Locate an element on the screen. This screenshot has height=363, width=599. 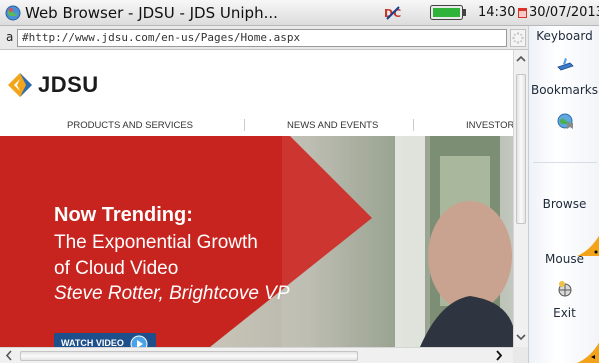
hero-heading: Now Trending: is located at coordinates (123, 215).